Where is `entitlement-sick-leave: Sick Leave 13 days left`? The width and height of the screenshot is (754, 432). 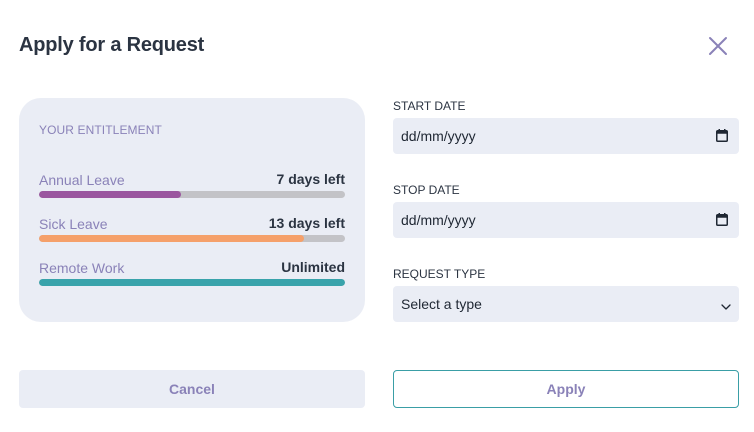 entitlement-sick-leave: Sick Leave 13 days left is located at coordinates (192, 228).